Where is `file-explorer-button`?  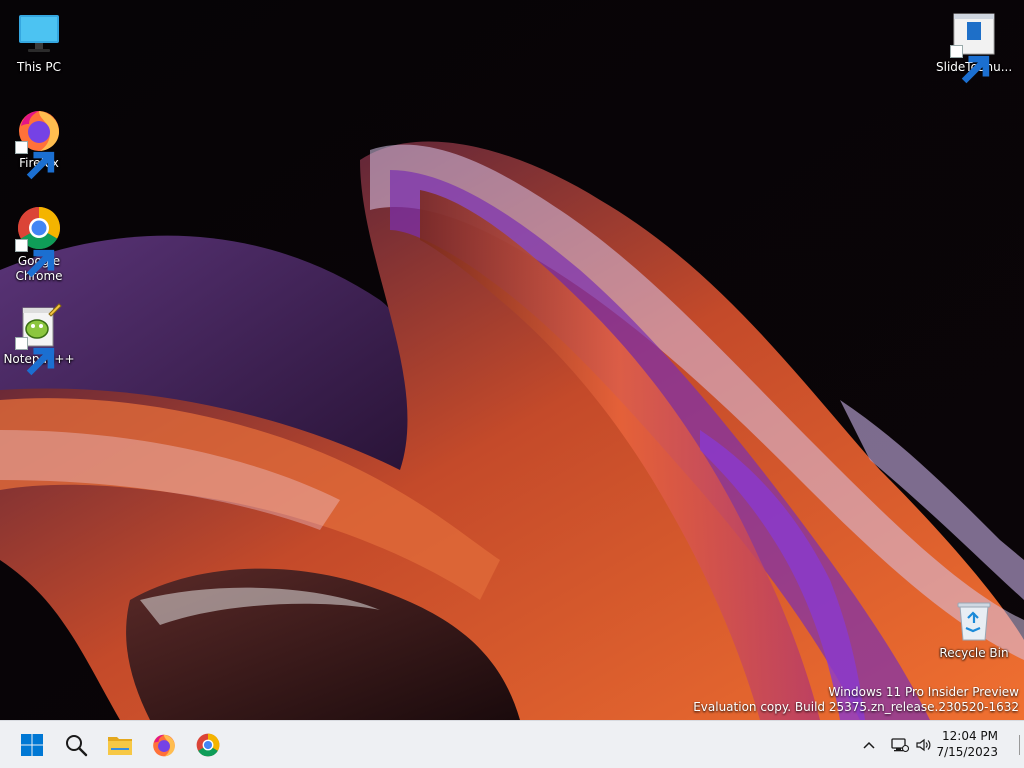 file-explorer-button is located at coordinates (120, 745).